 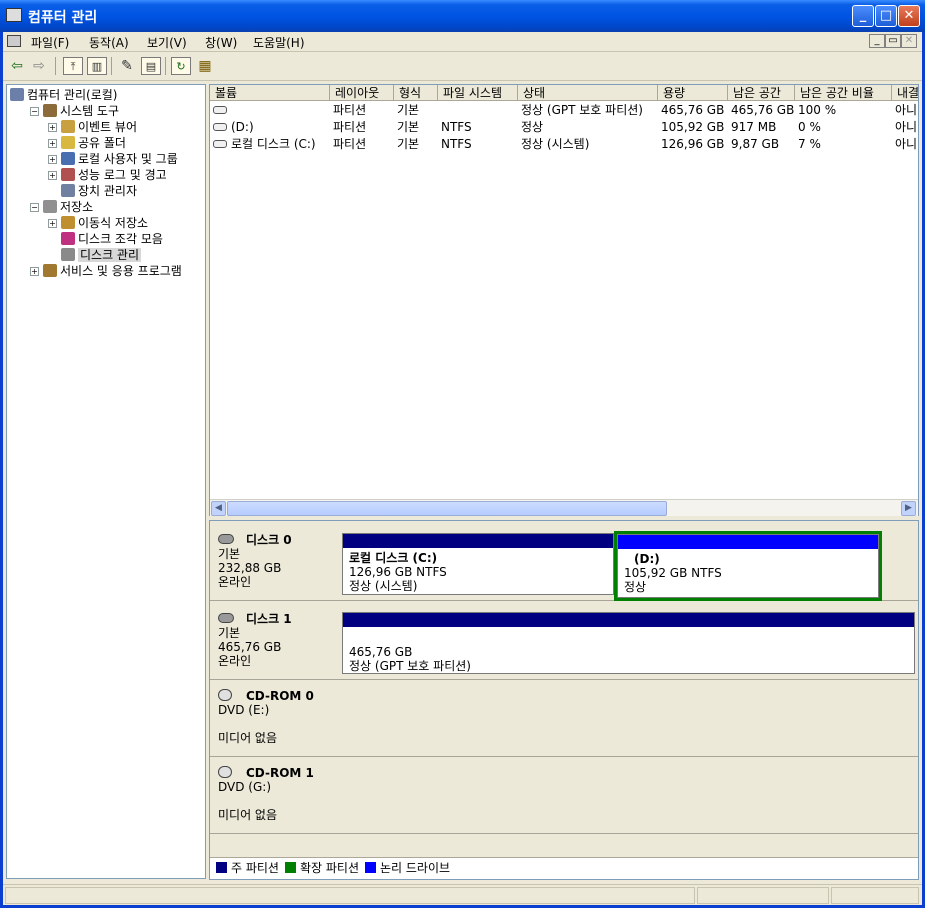 I want to click on scroll-right-icon: ▶, so click(x=908, y=508).